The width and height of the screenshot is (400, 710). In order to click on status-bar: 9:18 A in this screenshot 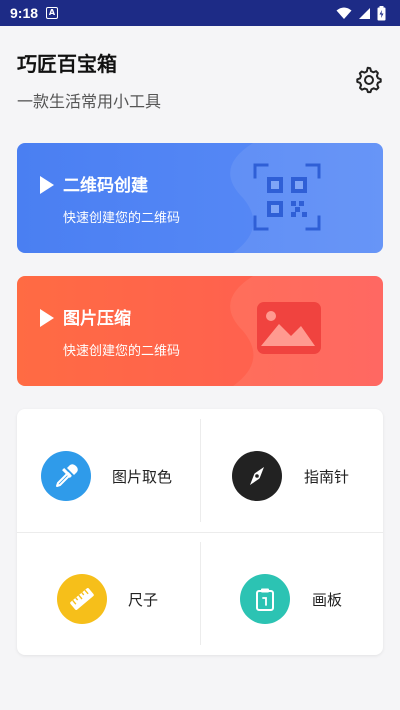, I will do `click(200, 13)`.